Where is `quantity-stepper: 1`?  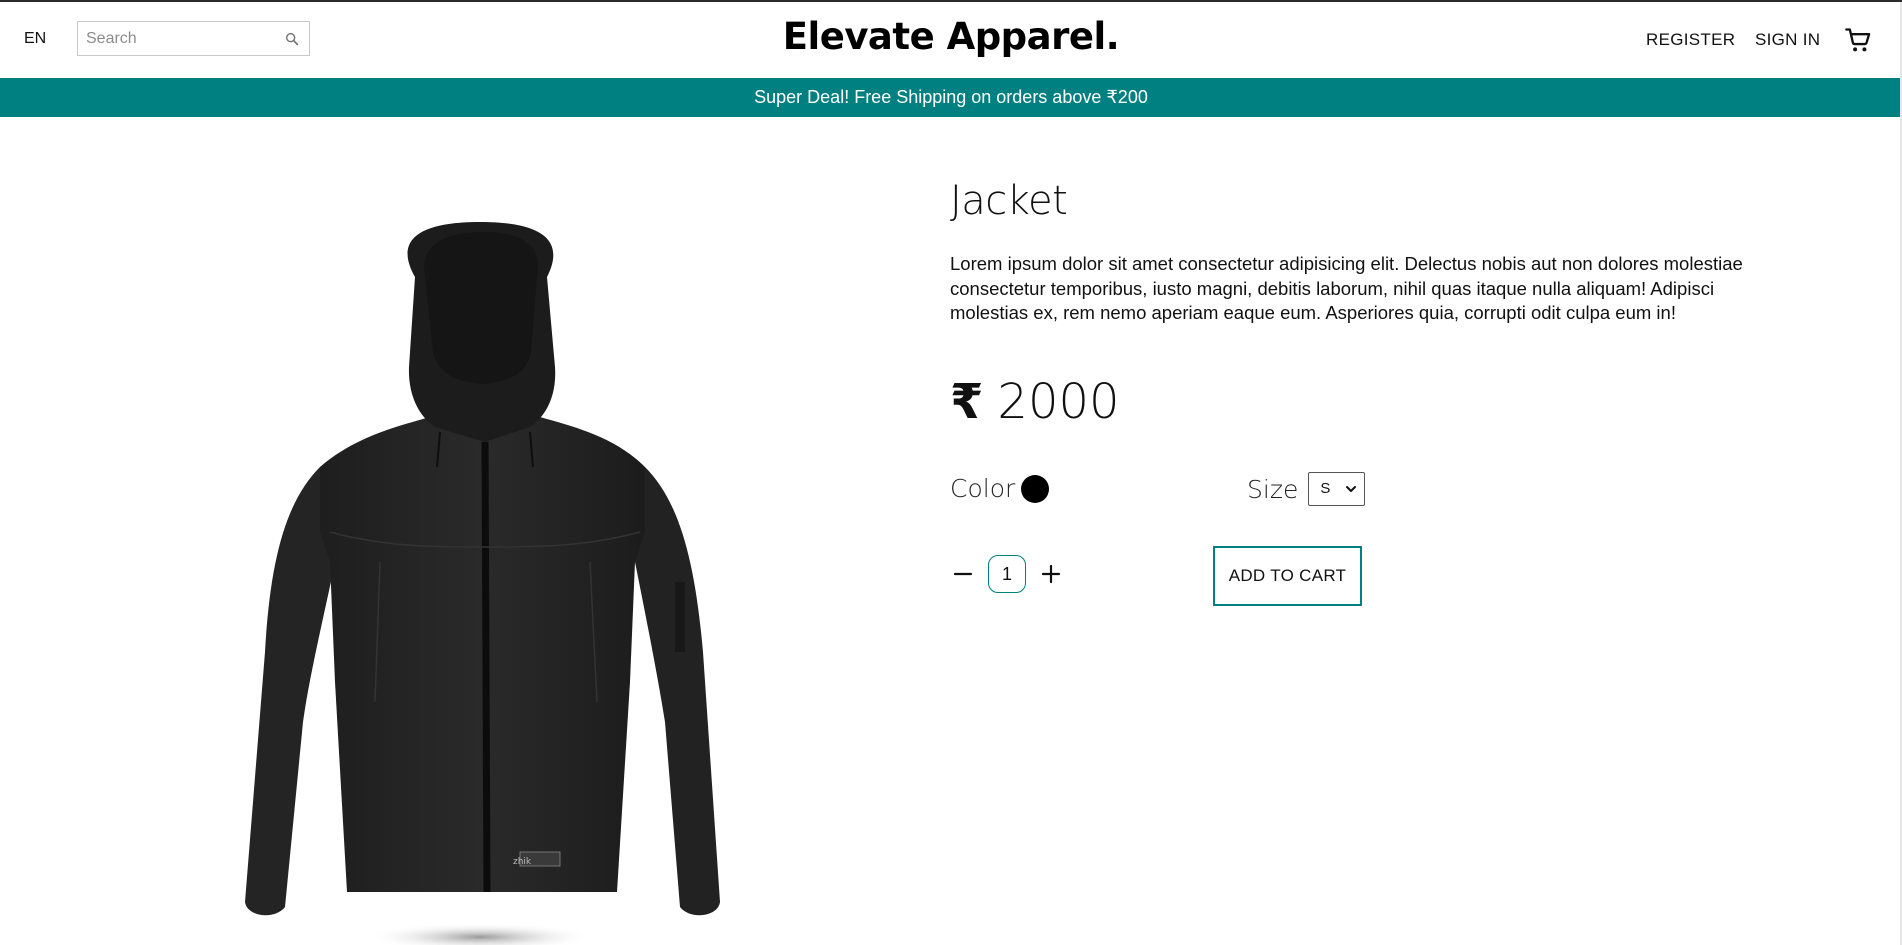
quantity-stepper: 1 is located at coordinates (1007, 574).